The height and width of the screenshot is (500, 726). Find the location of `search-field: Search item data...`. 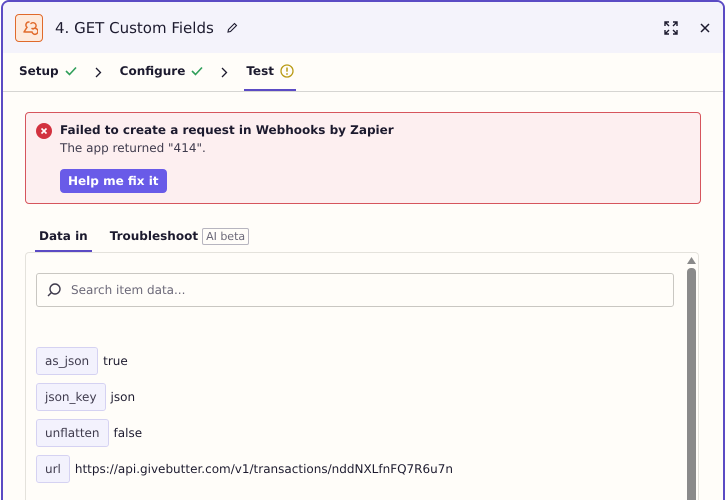

search-field: Search item data... is located at coordinates (355, 290).